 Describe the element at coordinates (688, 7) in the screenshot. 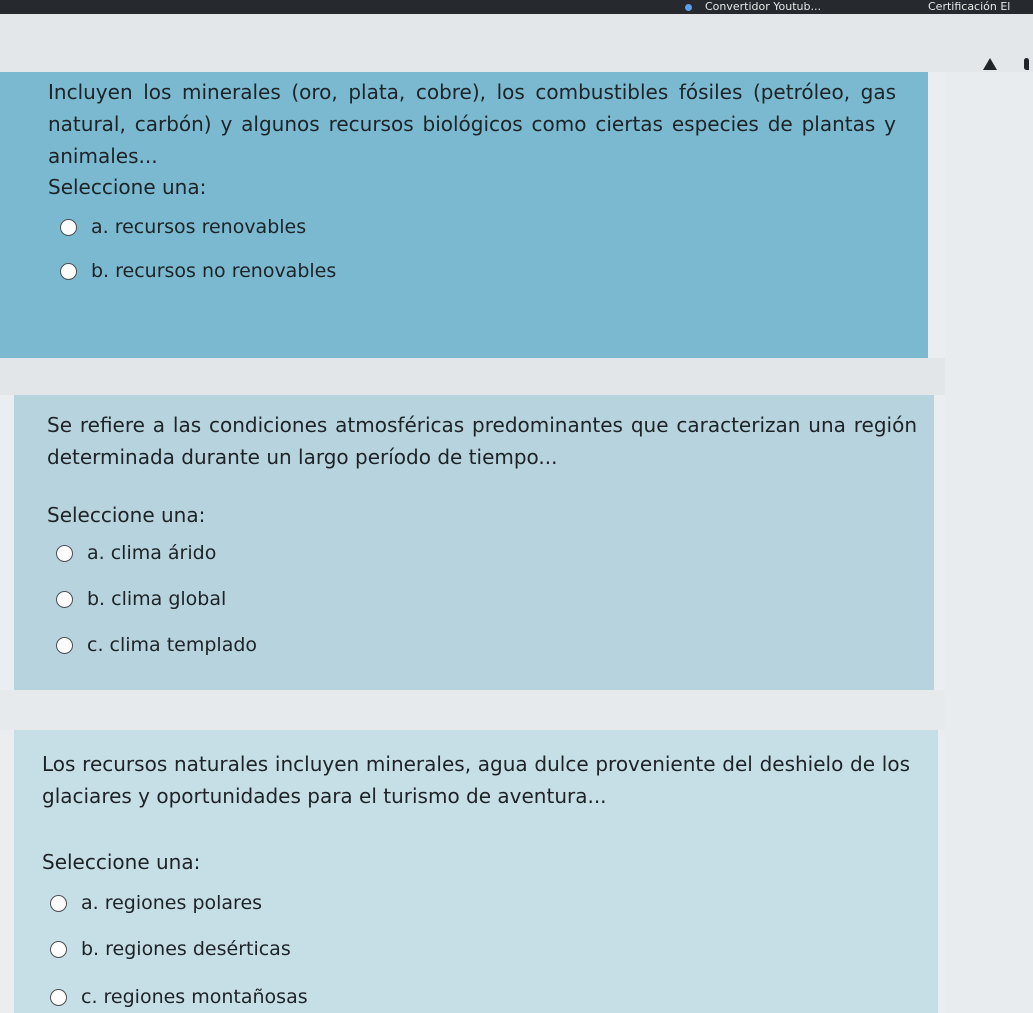

I see `bookmark-favicon-icon` at that location.